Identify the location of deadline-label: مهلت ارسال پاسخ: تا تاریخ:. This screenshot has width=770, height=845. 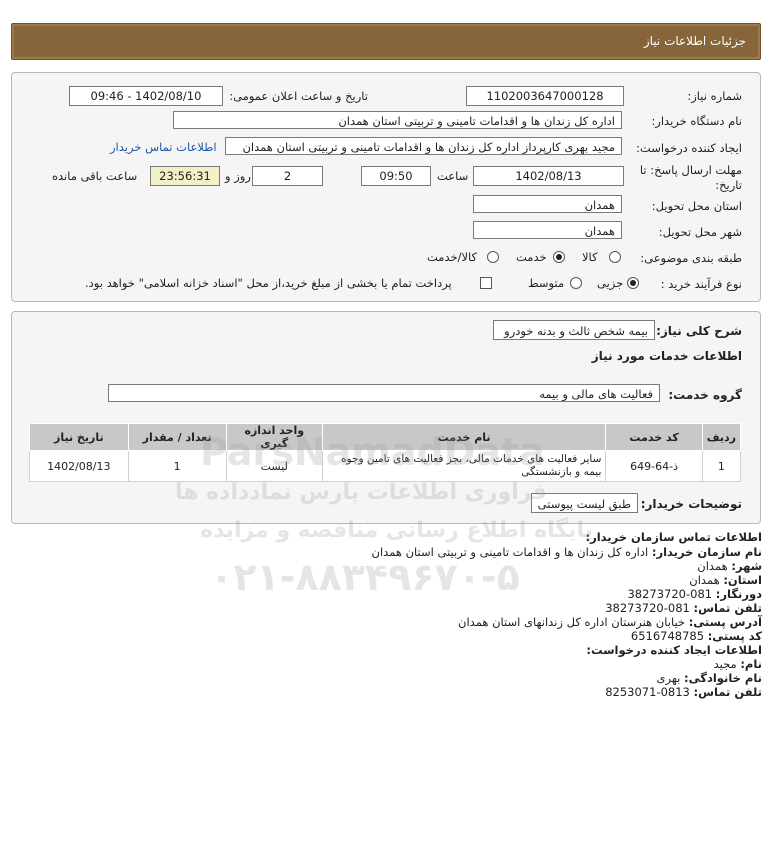
(690, 177).